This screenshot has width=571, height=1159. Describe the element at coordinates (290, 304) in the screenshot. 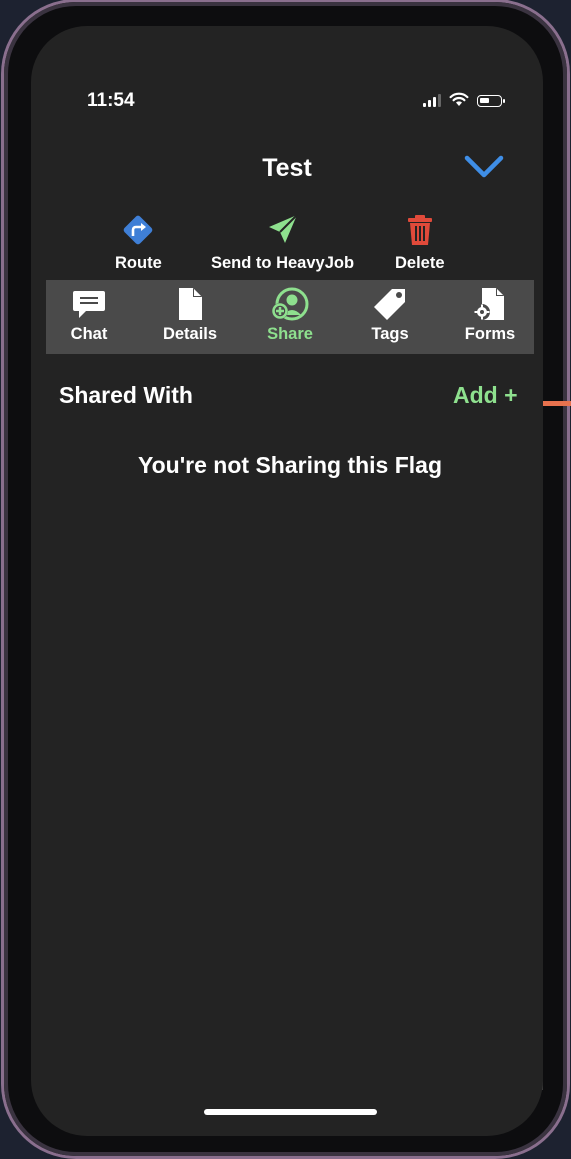

I see `share-user-icon` at that location.